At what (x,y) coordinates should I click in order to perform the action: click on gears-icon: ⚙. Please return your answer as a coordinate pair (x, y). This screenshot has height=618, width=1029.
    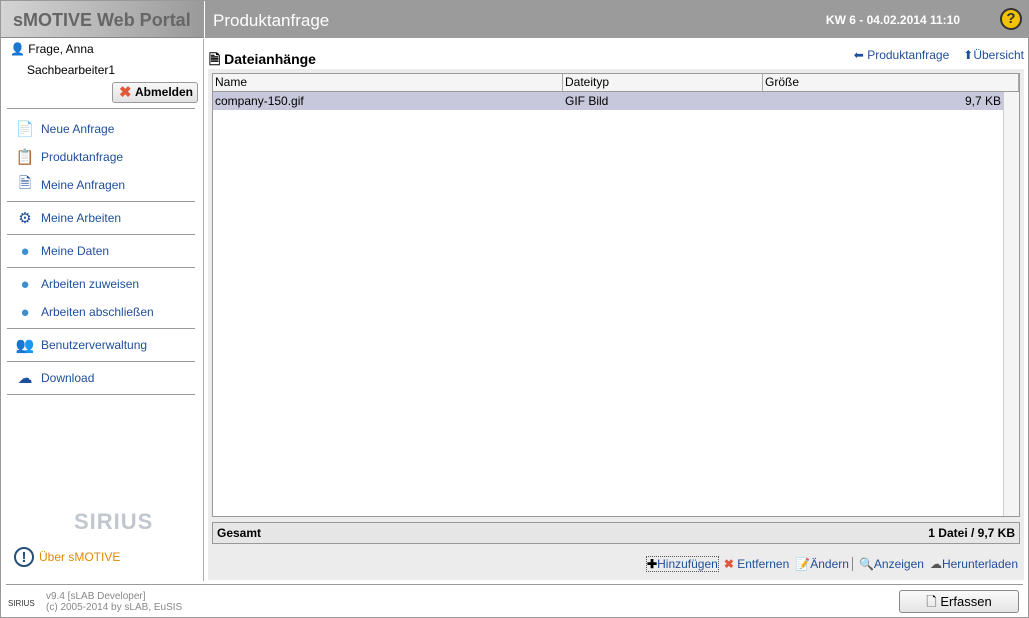
    Looking at the image, I should click on (25, 218).